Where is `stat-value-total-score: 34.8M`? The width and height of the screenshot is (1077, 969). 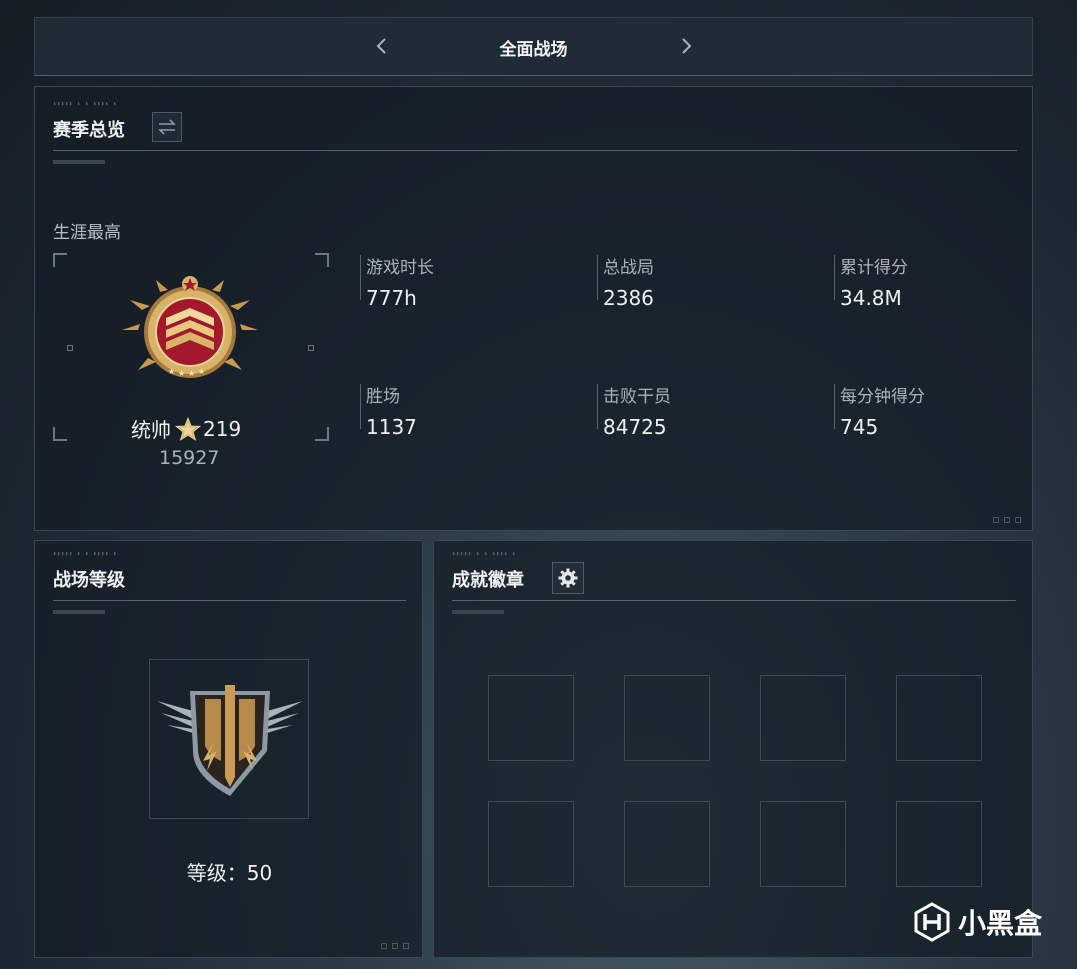
stat-value-total-score: 34.8M is located at coordinates (871, 298).